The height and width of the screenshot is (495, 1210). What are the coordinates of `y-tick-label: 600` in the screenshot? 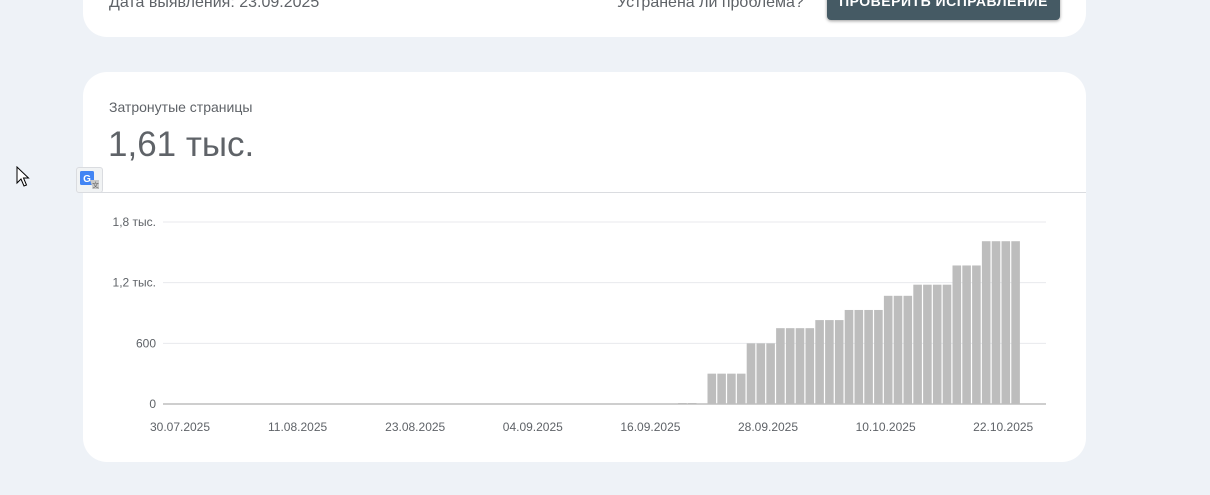 It's located at (146, 343).